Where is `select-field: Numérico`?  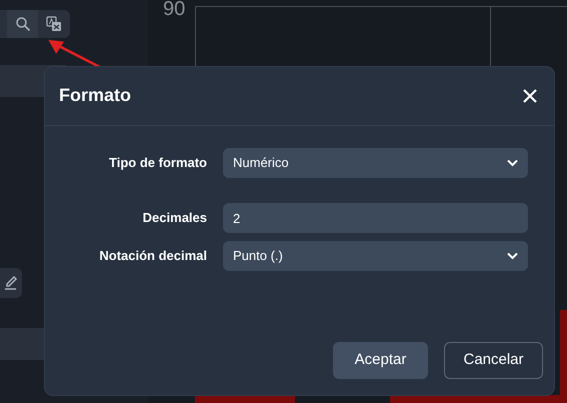
select-field: Numérico is located at coordinates (375, 163).